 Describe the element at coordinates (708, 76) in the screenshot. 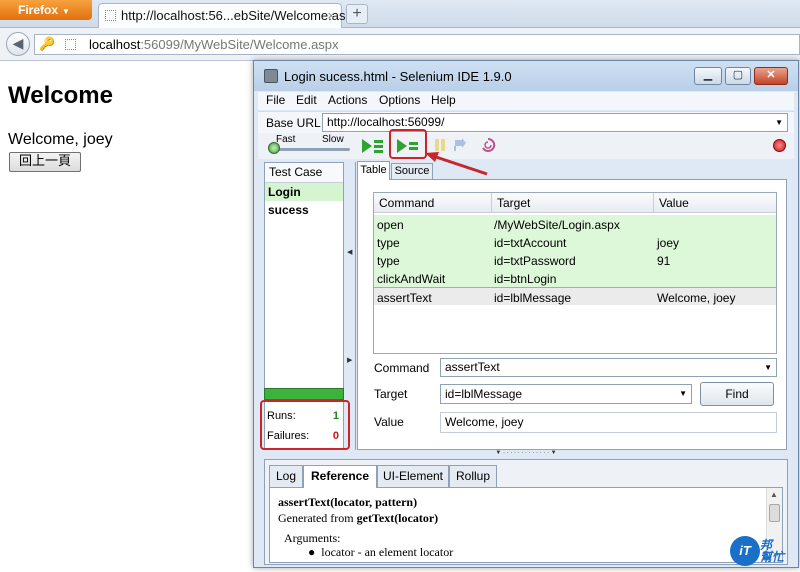

I see `minimize-button: ▁` at that location.